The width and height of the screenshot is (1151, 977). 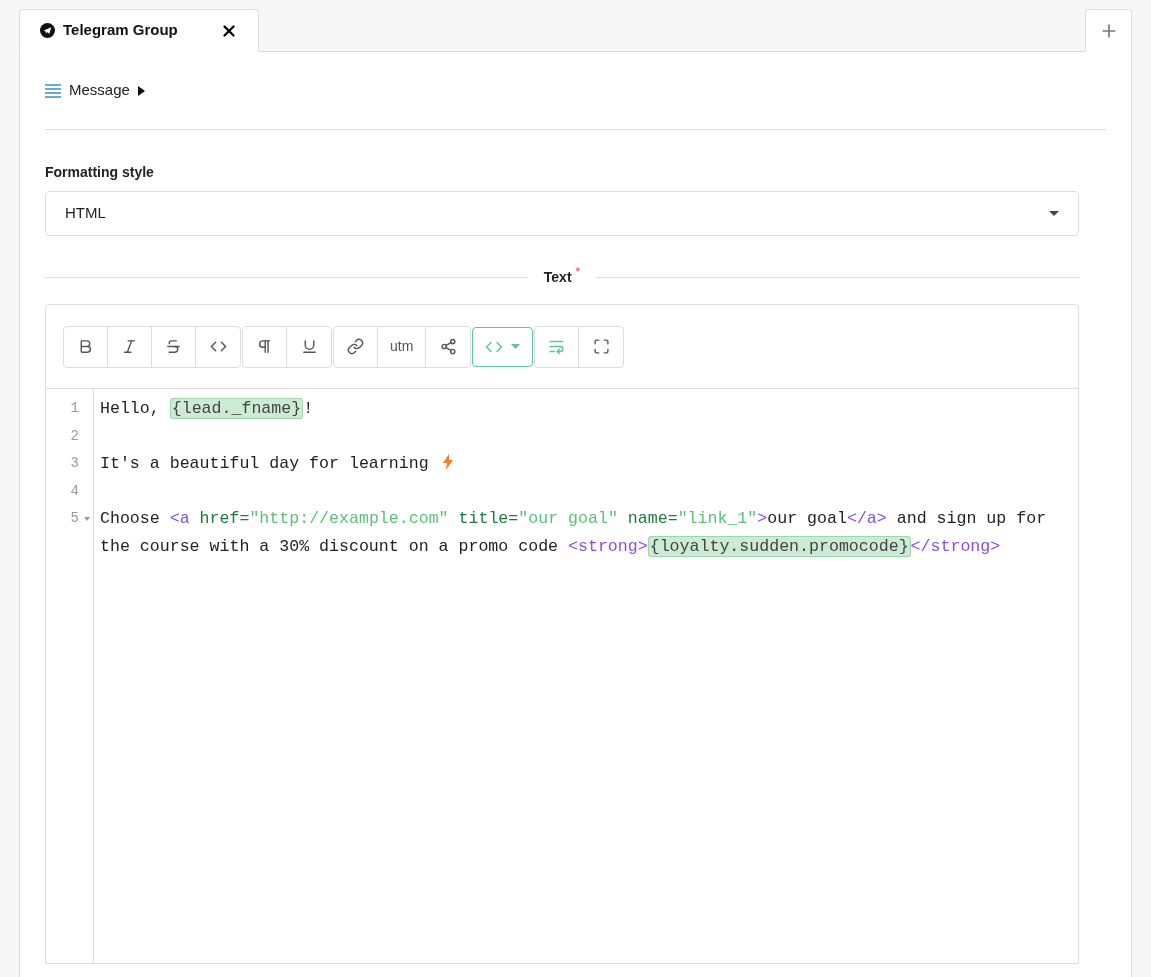 What do you see at coordinates (129, 346) in the screenshot?
I see `italic-icon` at bounding box center [129, 346].